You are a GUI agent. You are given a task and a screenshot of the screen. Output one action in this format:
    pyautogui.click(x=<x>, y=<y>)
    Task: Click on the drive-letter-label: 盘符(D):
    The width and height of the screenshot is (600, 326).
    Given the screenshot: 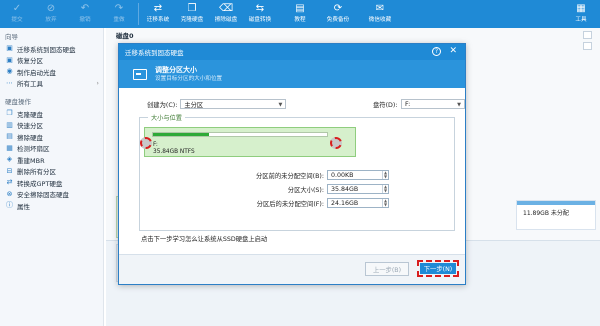 What is the action you would take?
    pyautogui.click(x=385, y=105)
    